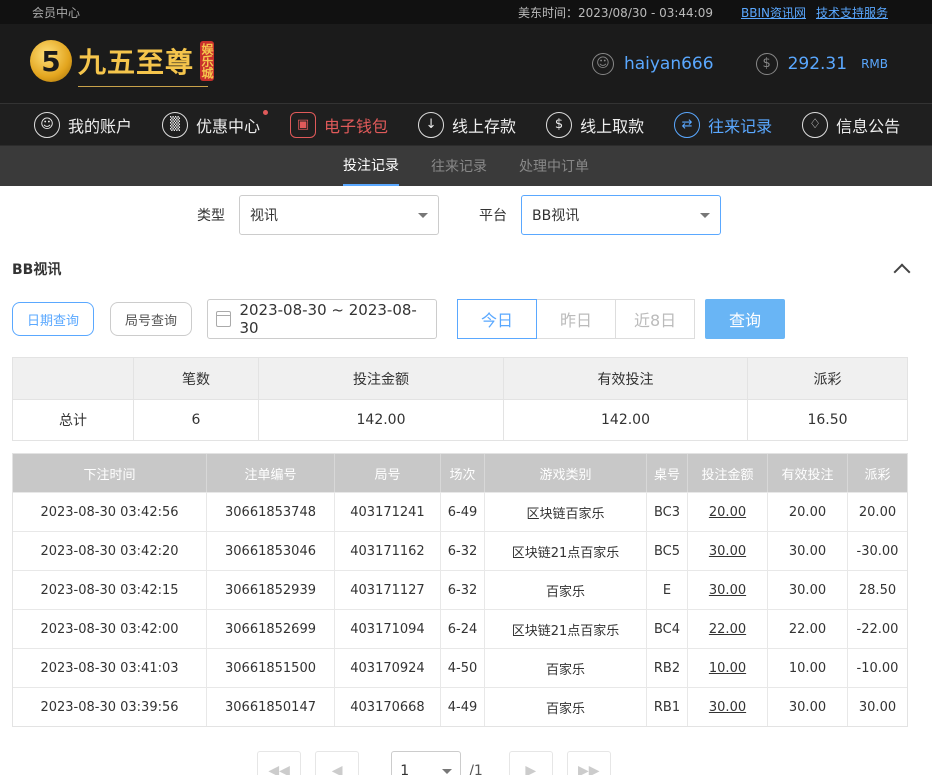 The width and height of the screenshot is (932, 775). I want to click on first-page-button: ◀◀, so click(279, 763).